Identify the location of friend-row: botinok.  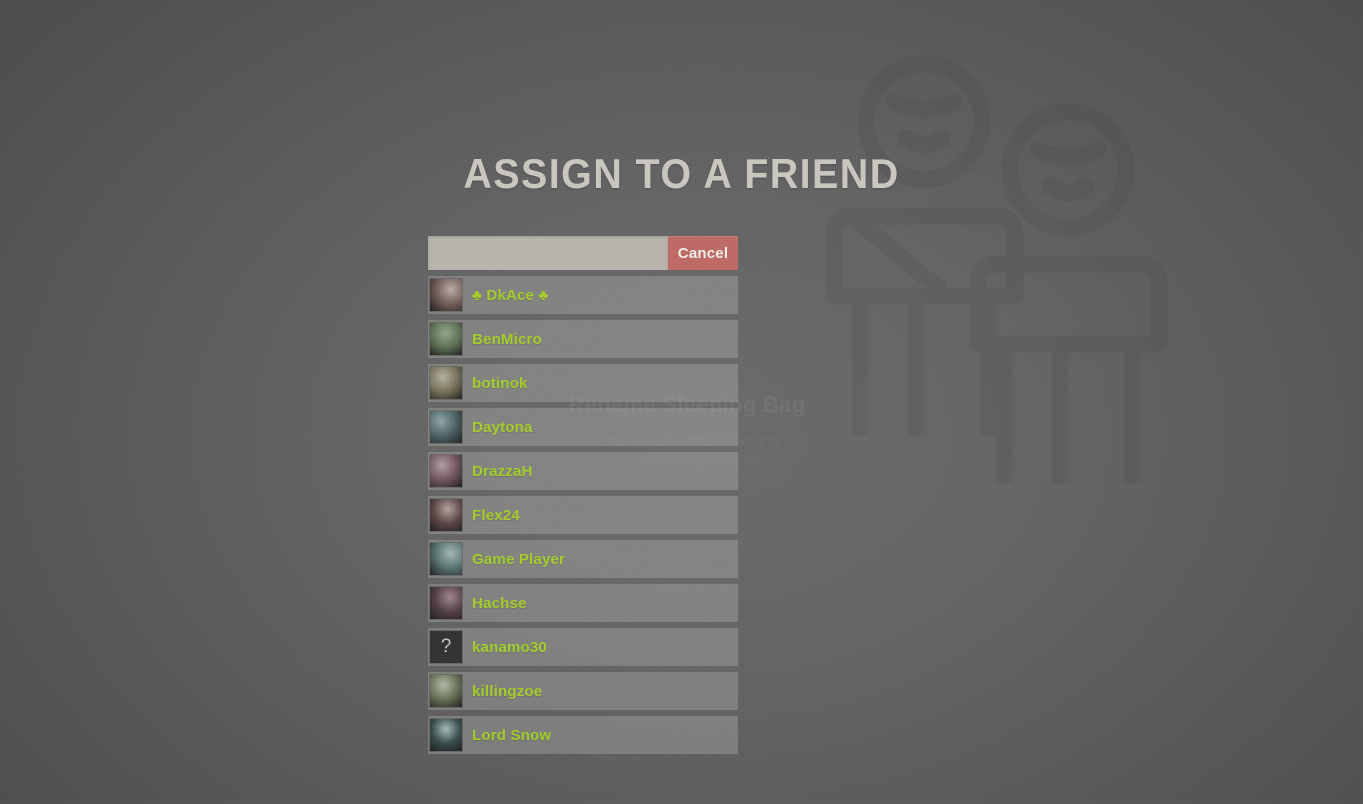
(583, 383).